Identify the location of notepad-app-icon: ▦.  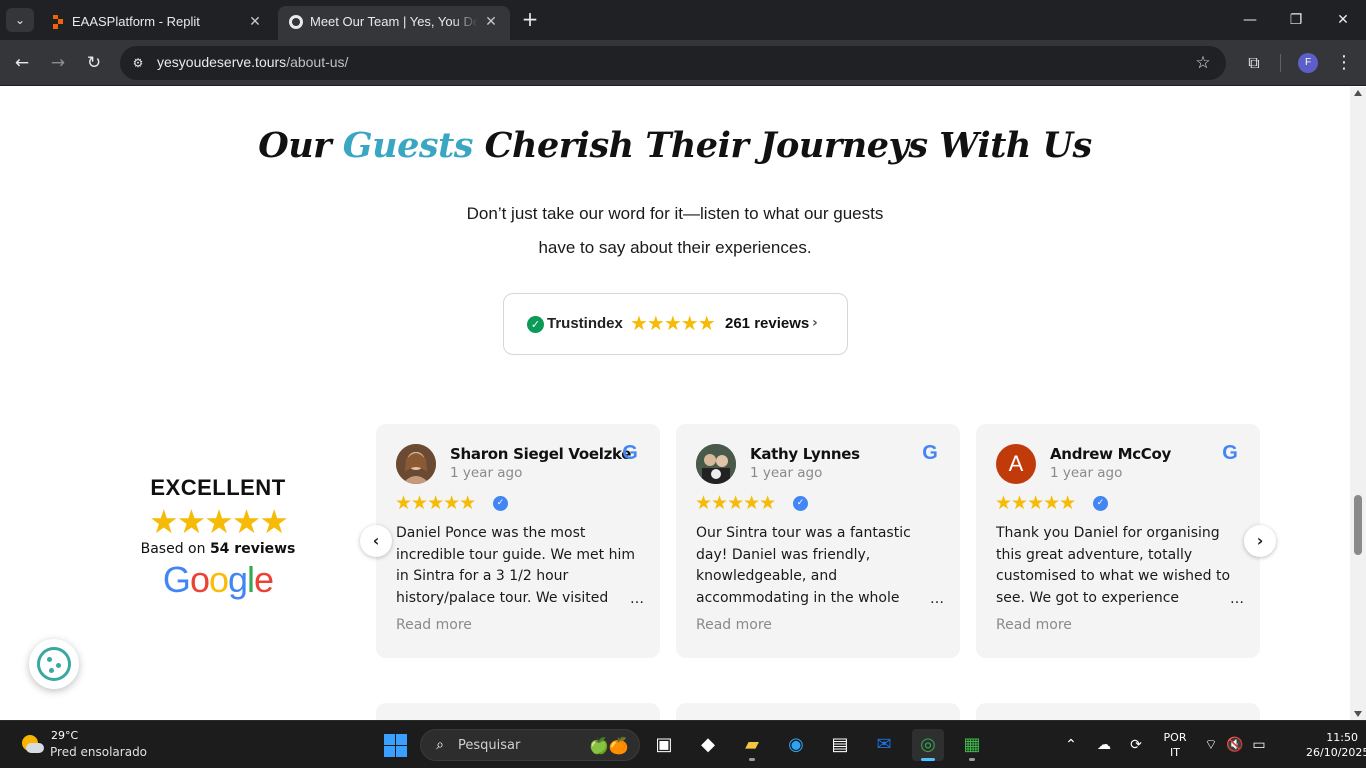
(972, 745).